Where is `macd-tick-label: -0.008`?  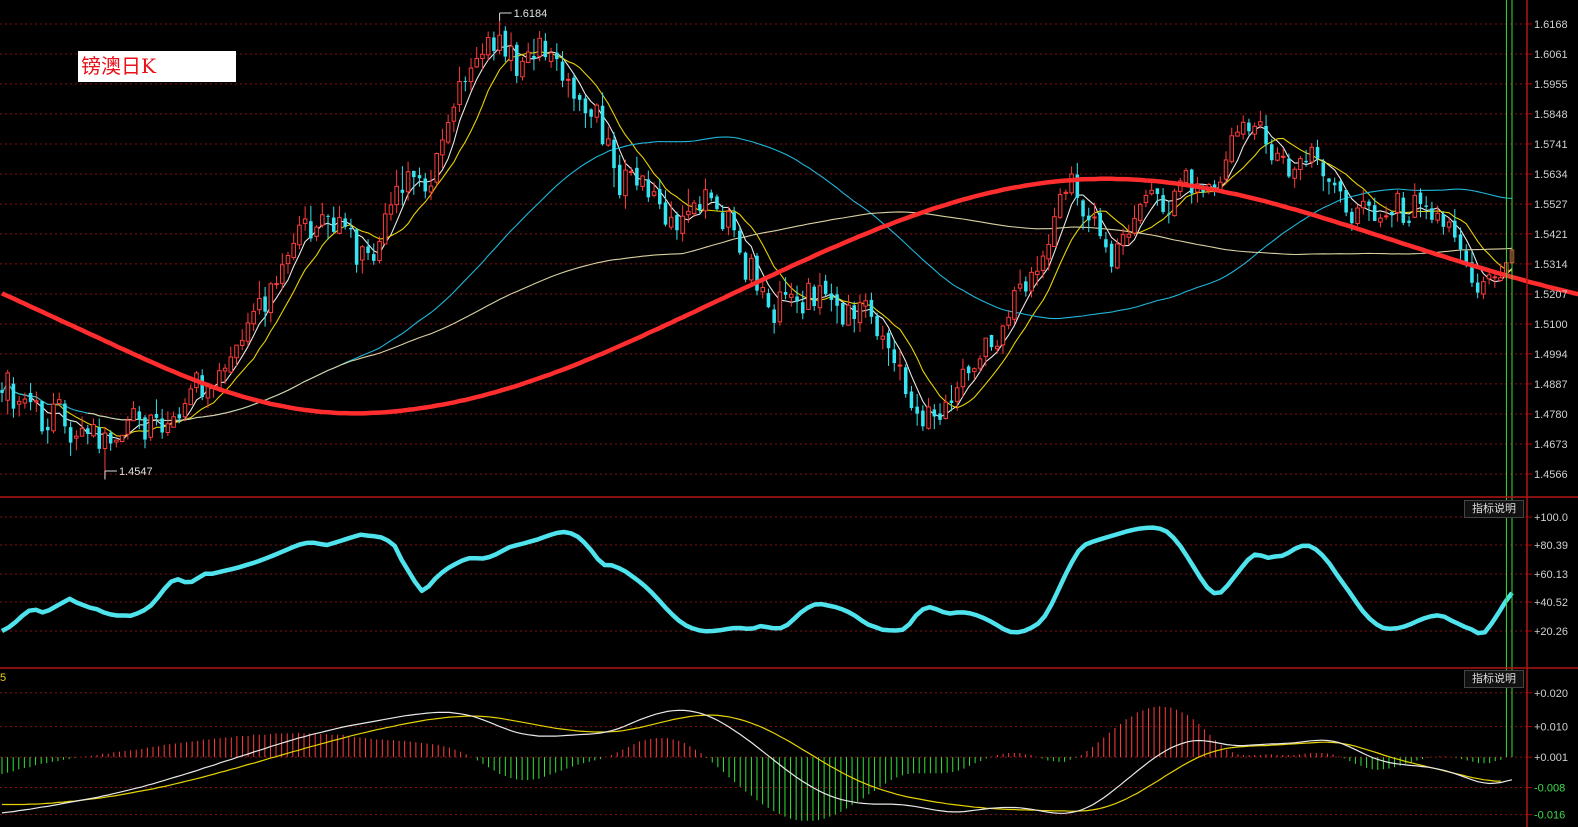 macd-tick-label: -0.008 is located at coordinates (1549, 789).